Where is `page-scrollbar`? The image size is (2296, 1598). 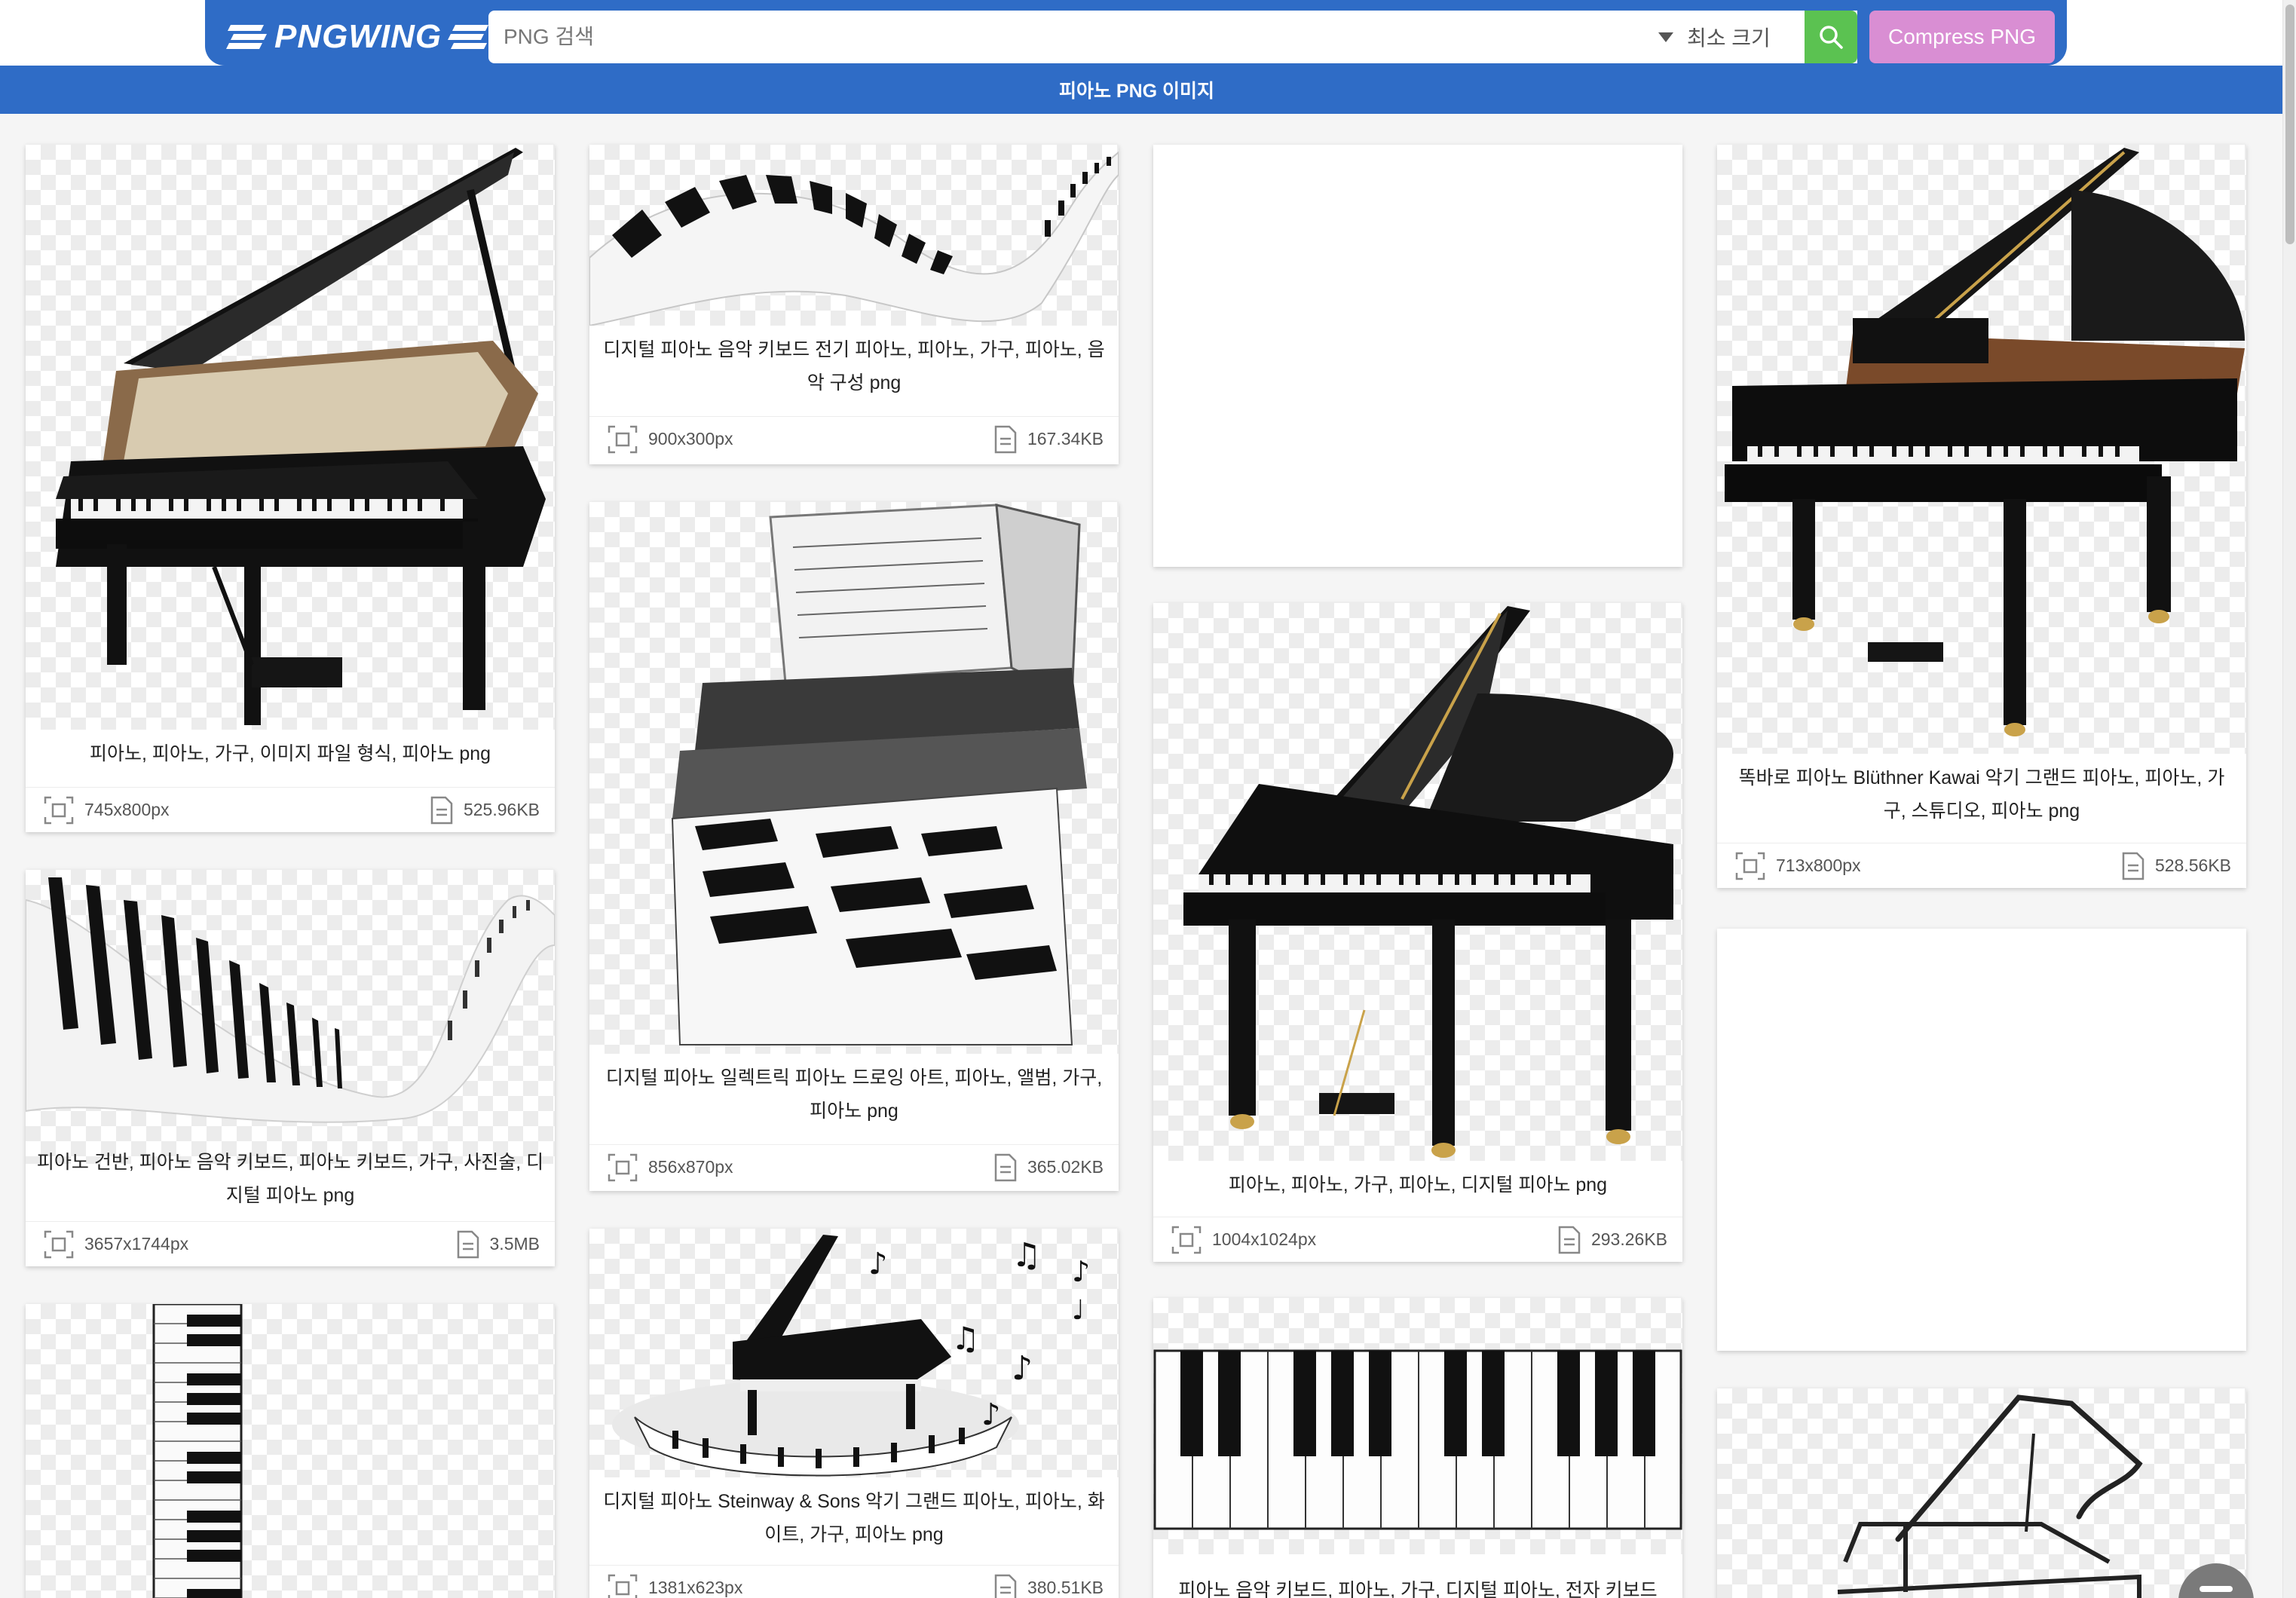 page-scrollbar is located at coordinates (2289, 799).